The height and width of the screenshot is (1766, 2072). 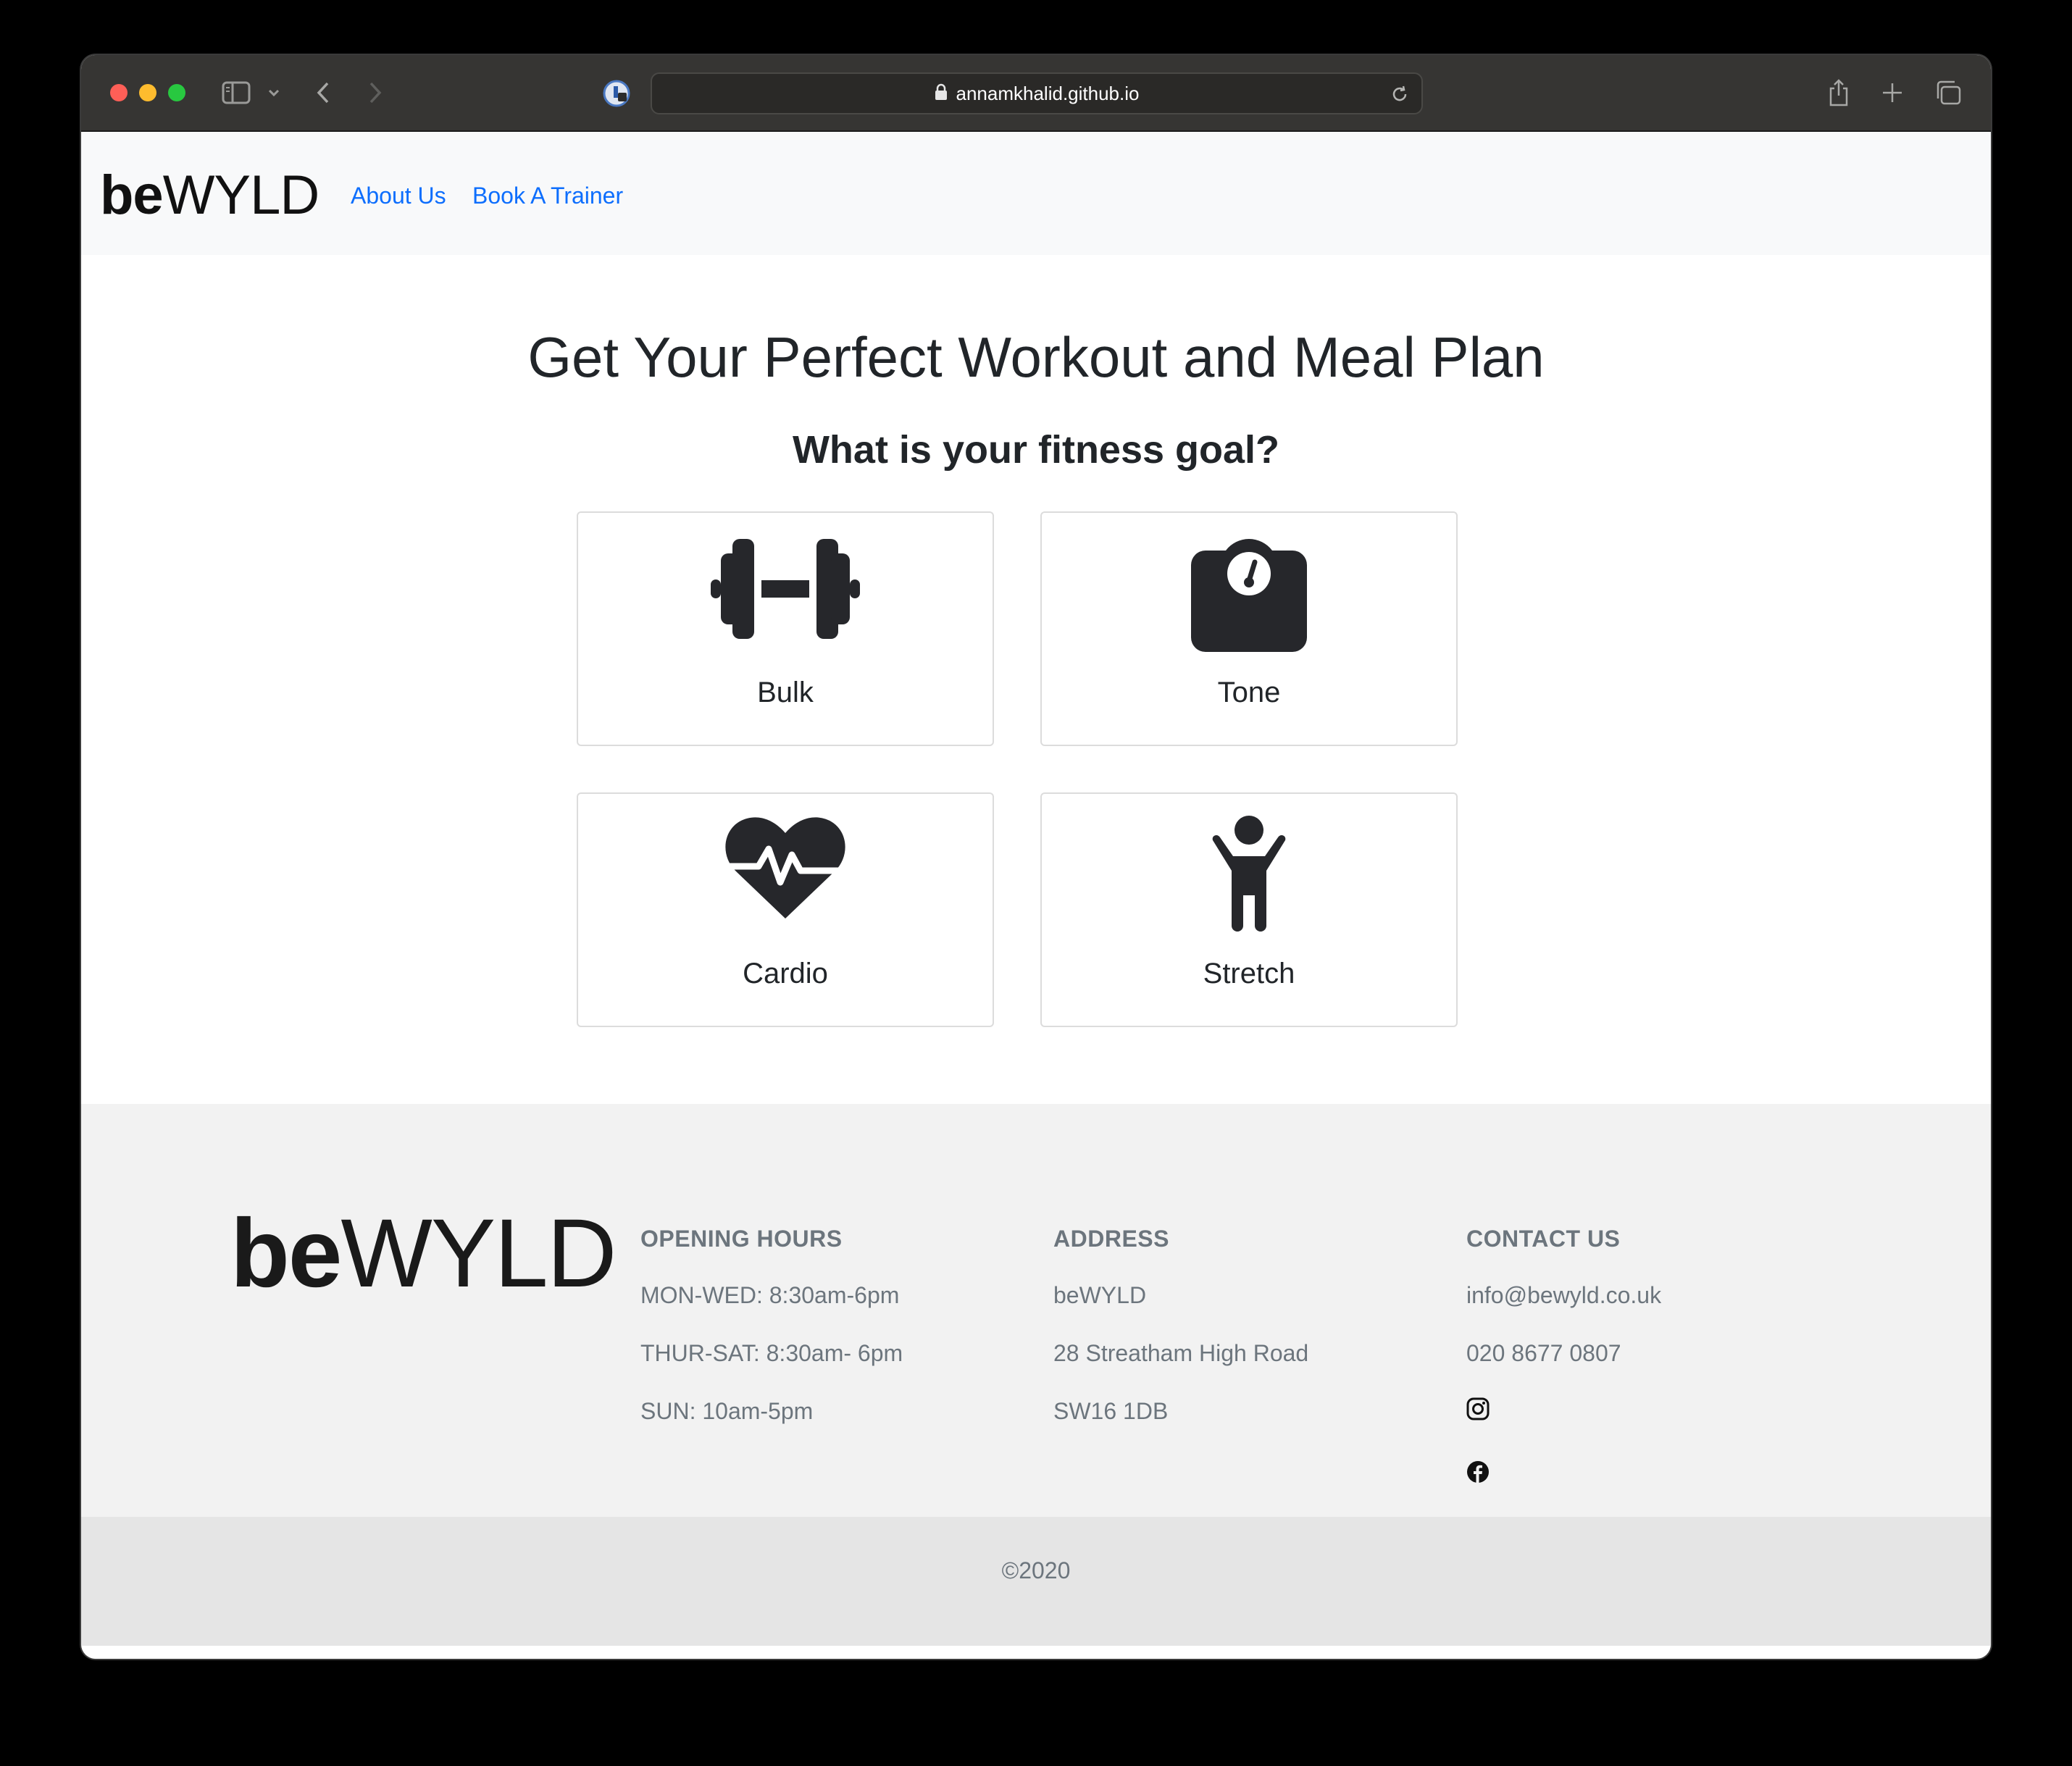 What do you see at coordinates (132, 195) in the screenshot?
I see `brand-bold-text: be` at bounding box center [132, 195].